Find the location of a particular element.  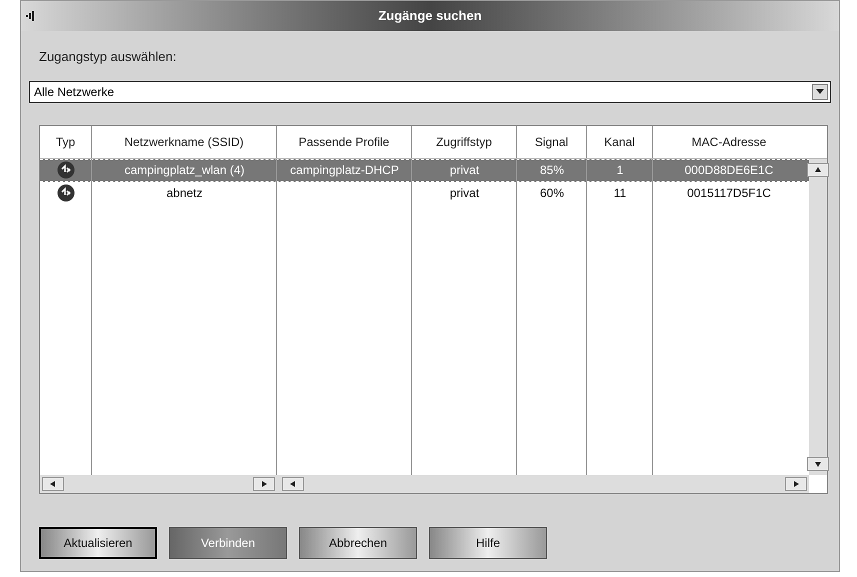

table-cell-text: 1 is located at coordinates (620, 170).